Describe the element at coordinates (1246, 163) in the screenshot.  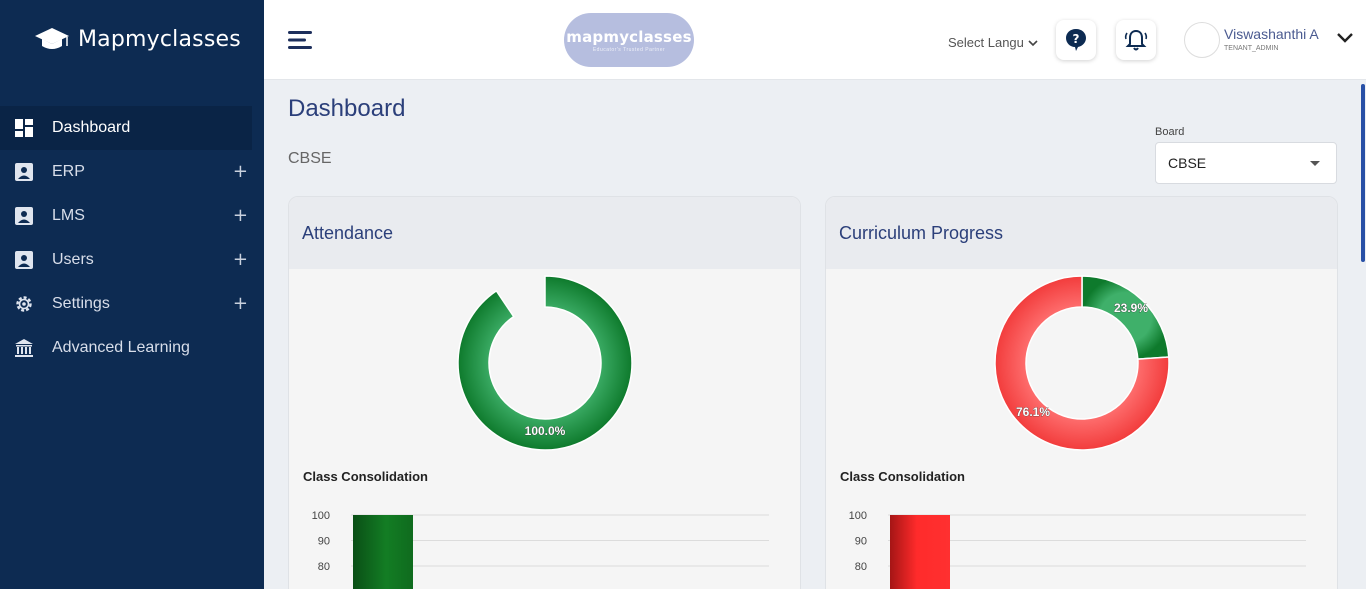
I see `board-select: CBSE` at that location.